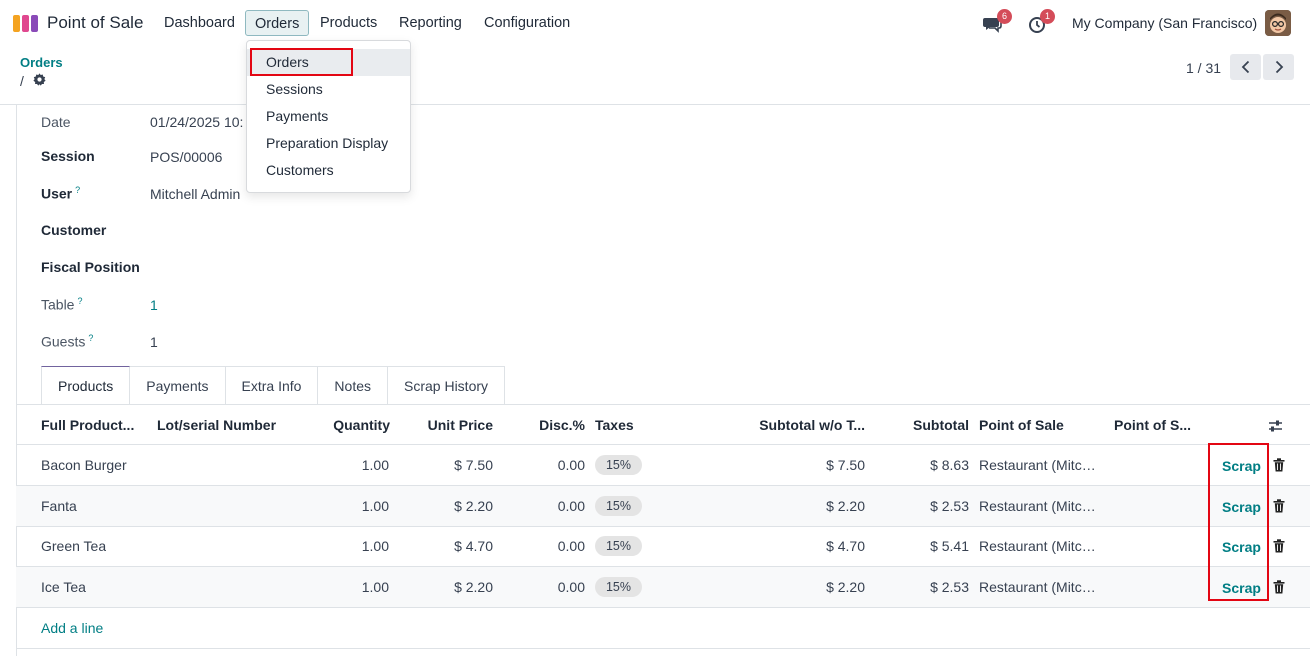 This screenshot has height=656, width=1310. Describe the element at coordinates (41, 62) in the screenshot. I see `breadcrumb-orders: Orders` at that location.